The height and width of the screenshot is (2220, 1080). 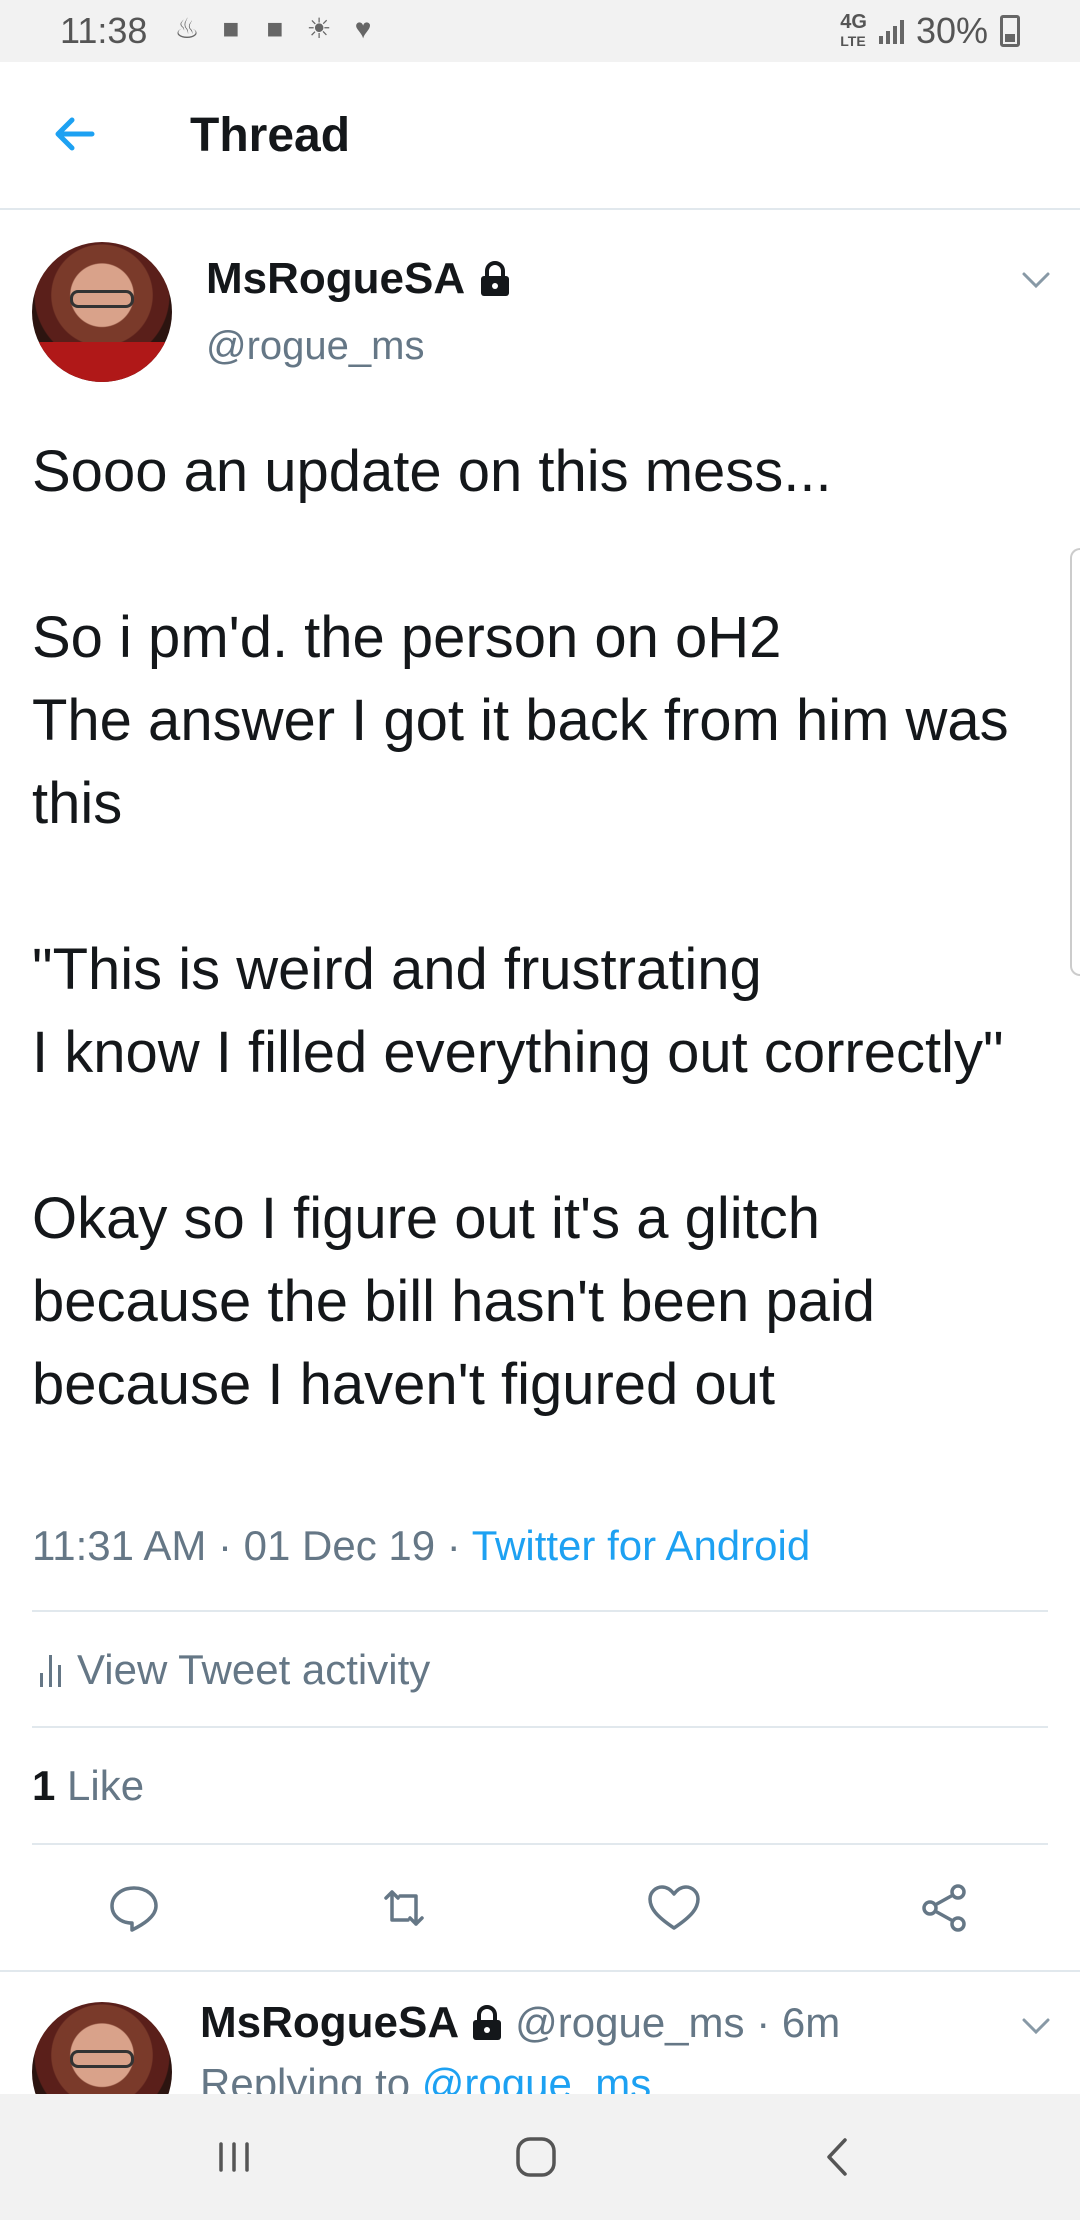 I want to click on tweet-source-link: Twitter for Android, so click(x=641, y=1545).